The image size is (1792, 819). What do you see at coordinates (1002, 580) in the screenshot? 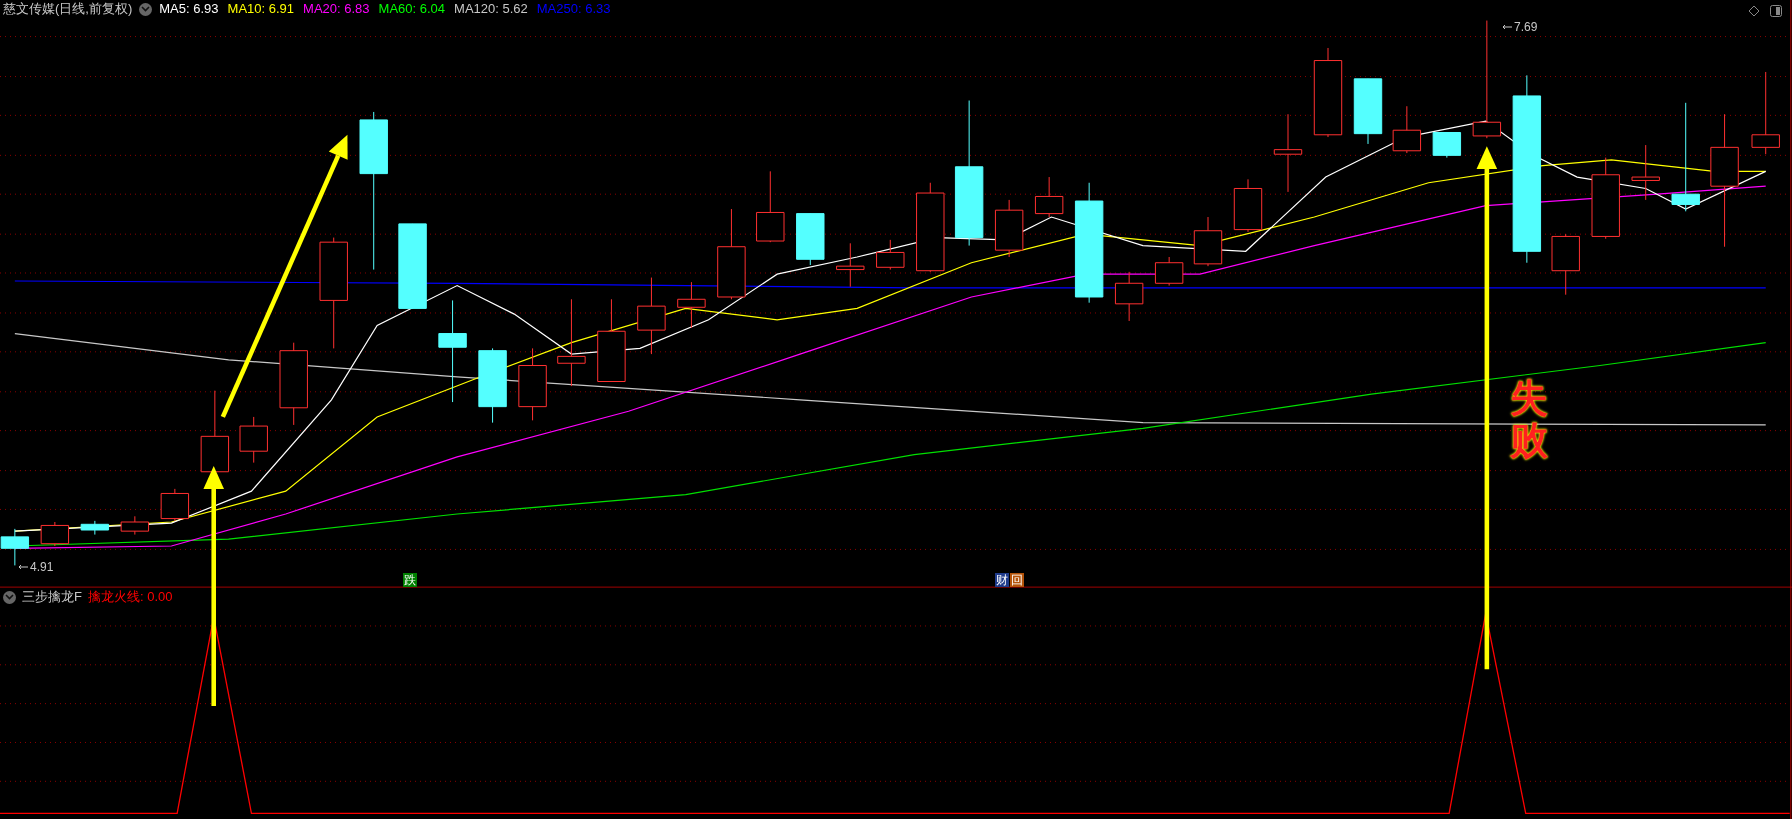
I see `event-marker: 财` at bounding box center [1002, 580].